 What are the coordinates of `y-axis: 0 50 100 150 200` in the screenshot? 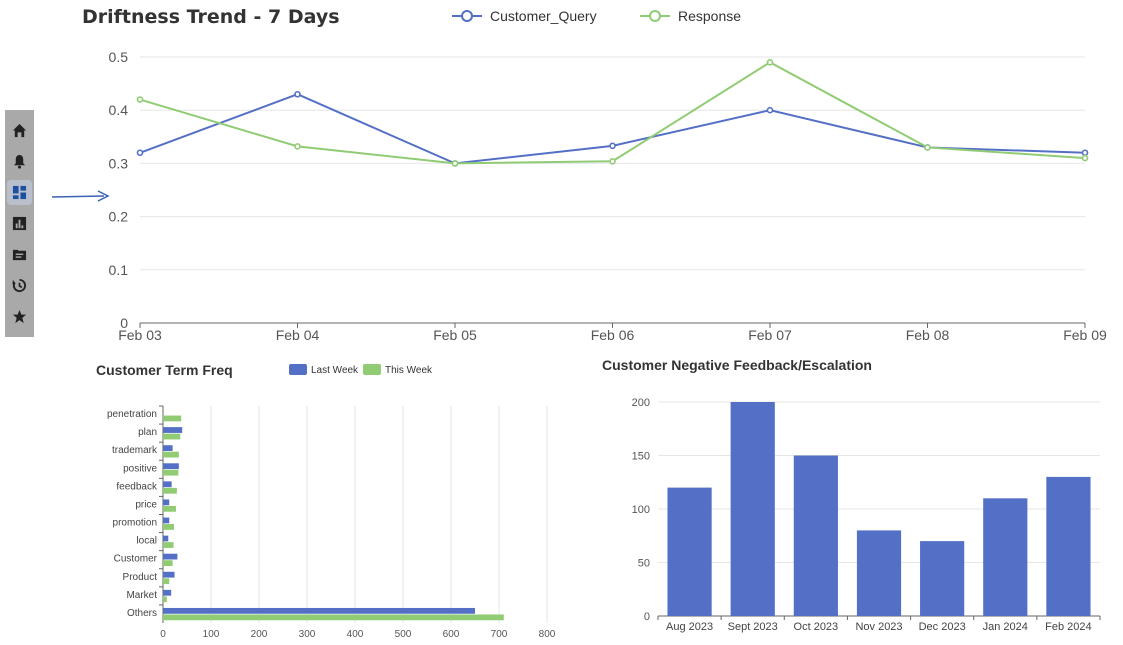 It's located at (641, 510).